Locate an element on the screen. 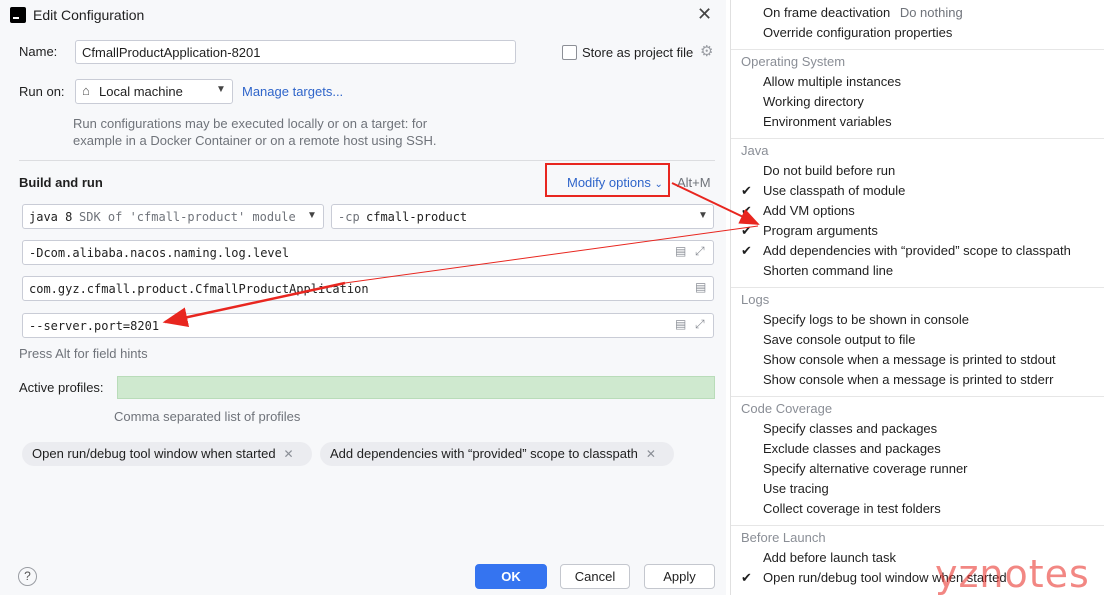 The height and width of the screenshot is (596, 1104). name-value: CfmallProductApplication-8201 is located at coordinates (171, 52).